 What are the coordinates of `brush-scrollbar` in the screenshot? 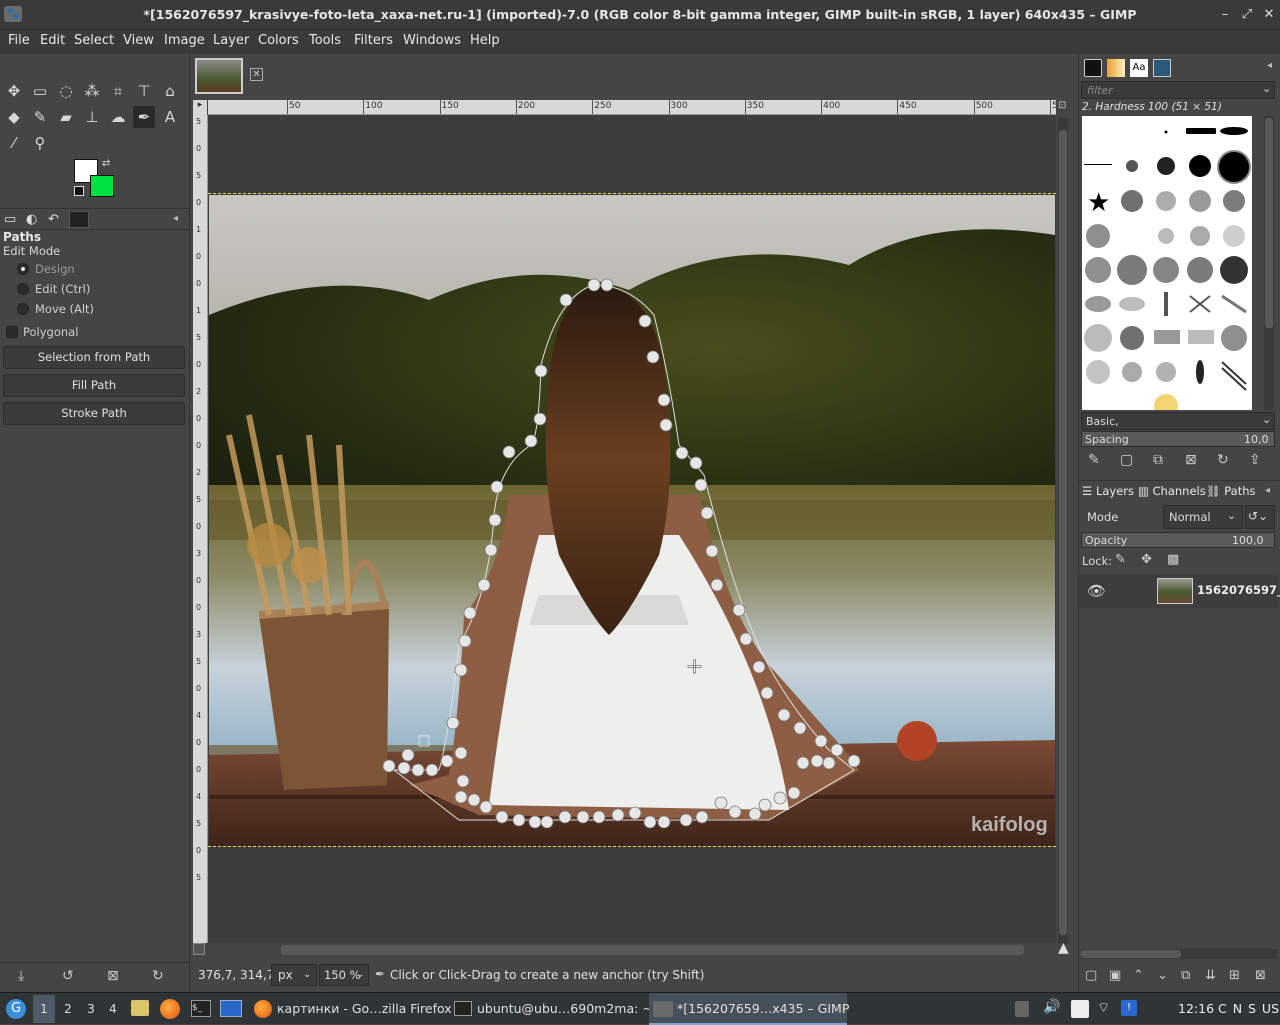 It's located at (1269, 263).